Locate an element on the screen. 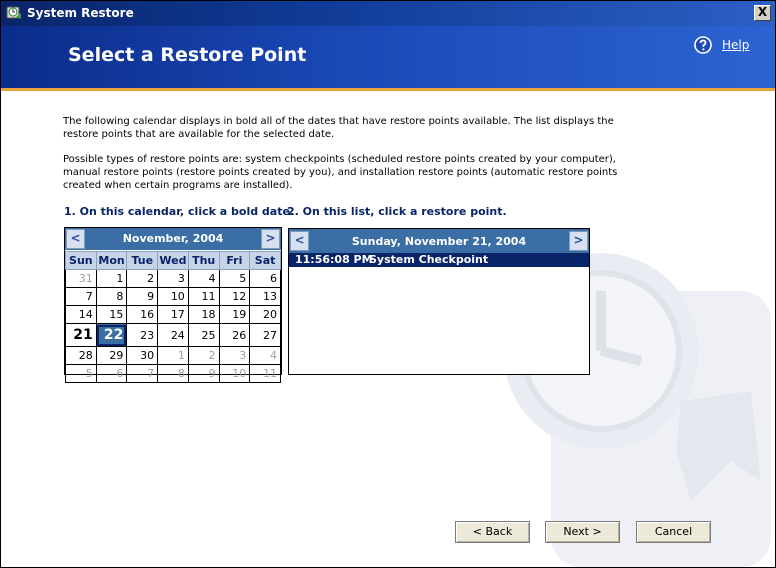 The height and width of the screenshot is (568, 776). cancel-button: Cancel is located at coordinates (673, 532).